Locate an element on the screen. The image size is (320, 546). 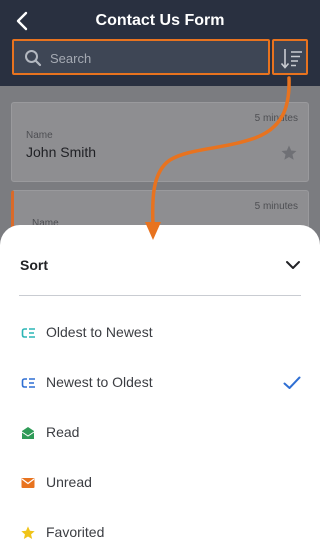
sort-option-label: Oldest to Newest is located at coordinates (99, 332).